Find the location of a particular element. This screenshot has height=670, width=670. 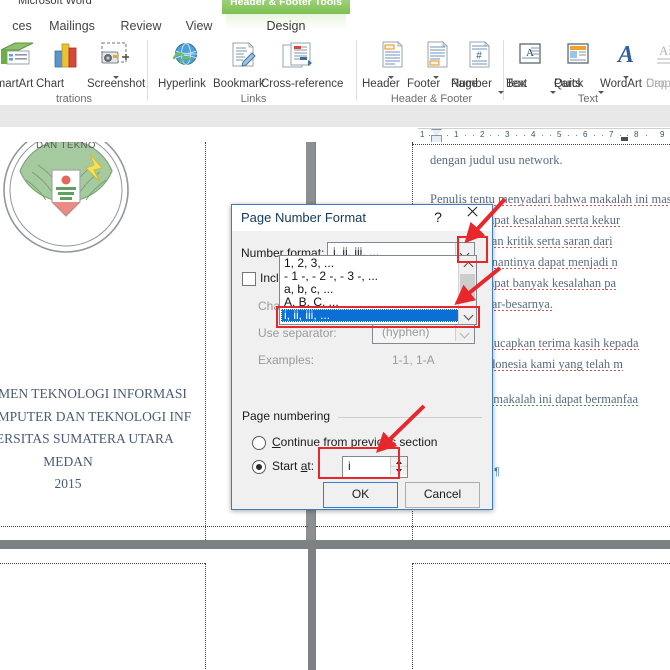

ruler-tick-label: 4 is located at coordinates (533, 134).